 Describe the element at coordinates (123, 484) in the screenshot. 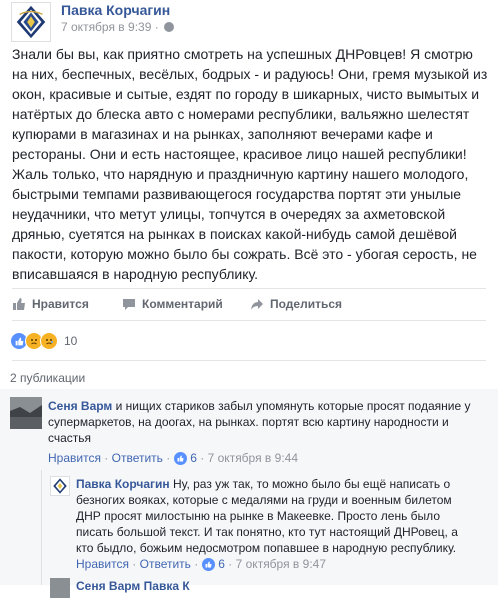

I see `reply-author: Павка Корчагин` at that location.